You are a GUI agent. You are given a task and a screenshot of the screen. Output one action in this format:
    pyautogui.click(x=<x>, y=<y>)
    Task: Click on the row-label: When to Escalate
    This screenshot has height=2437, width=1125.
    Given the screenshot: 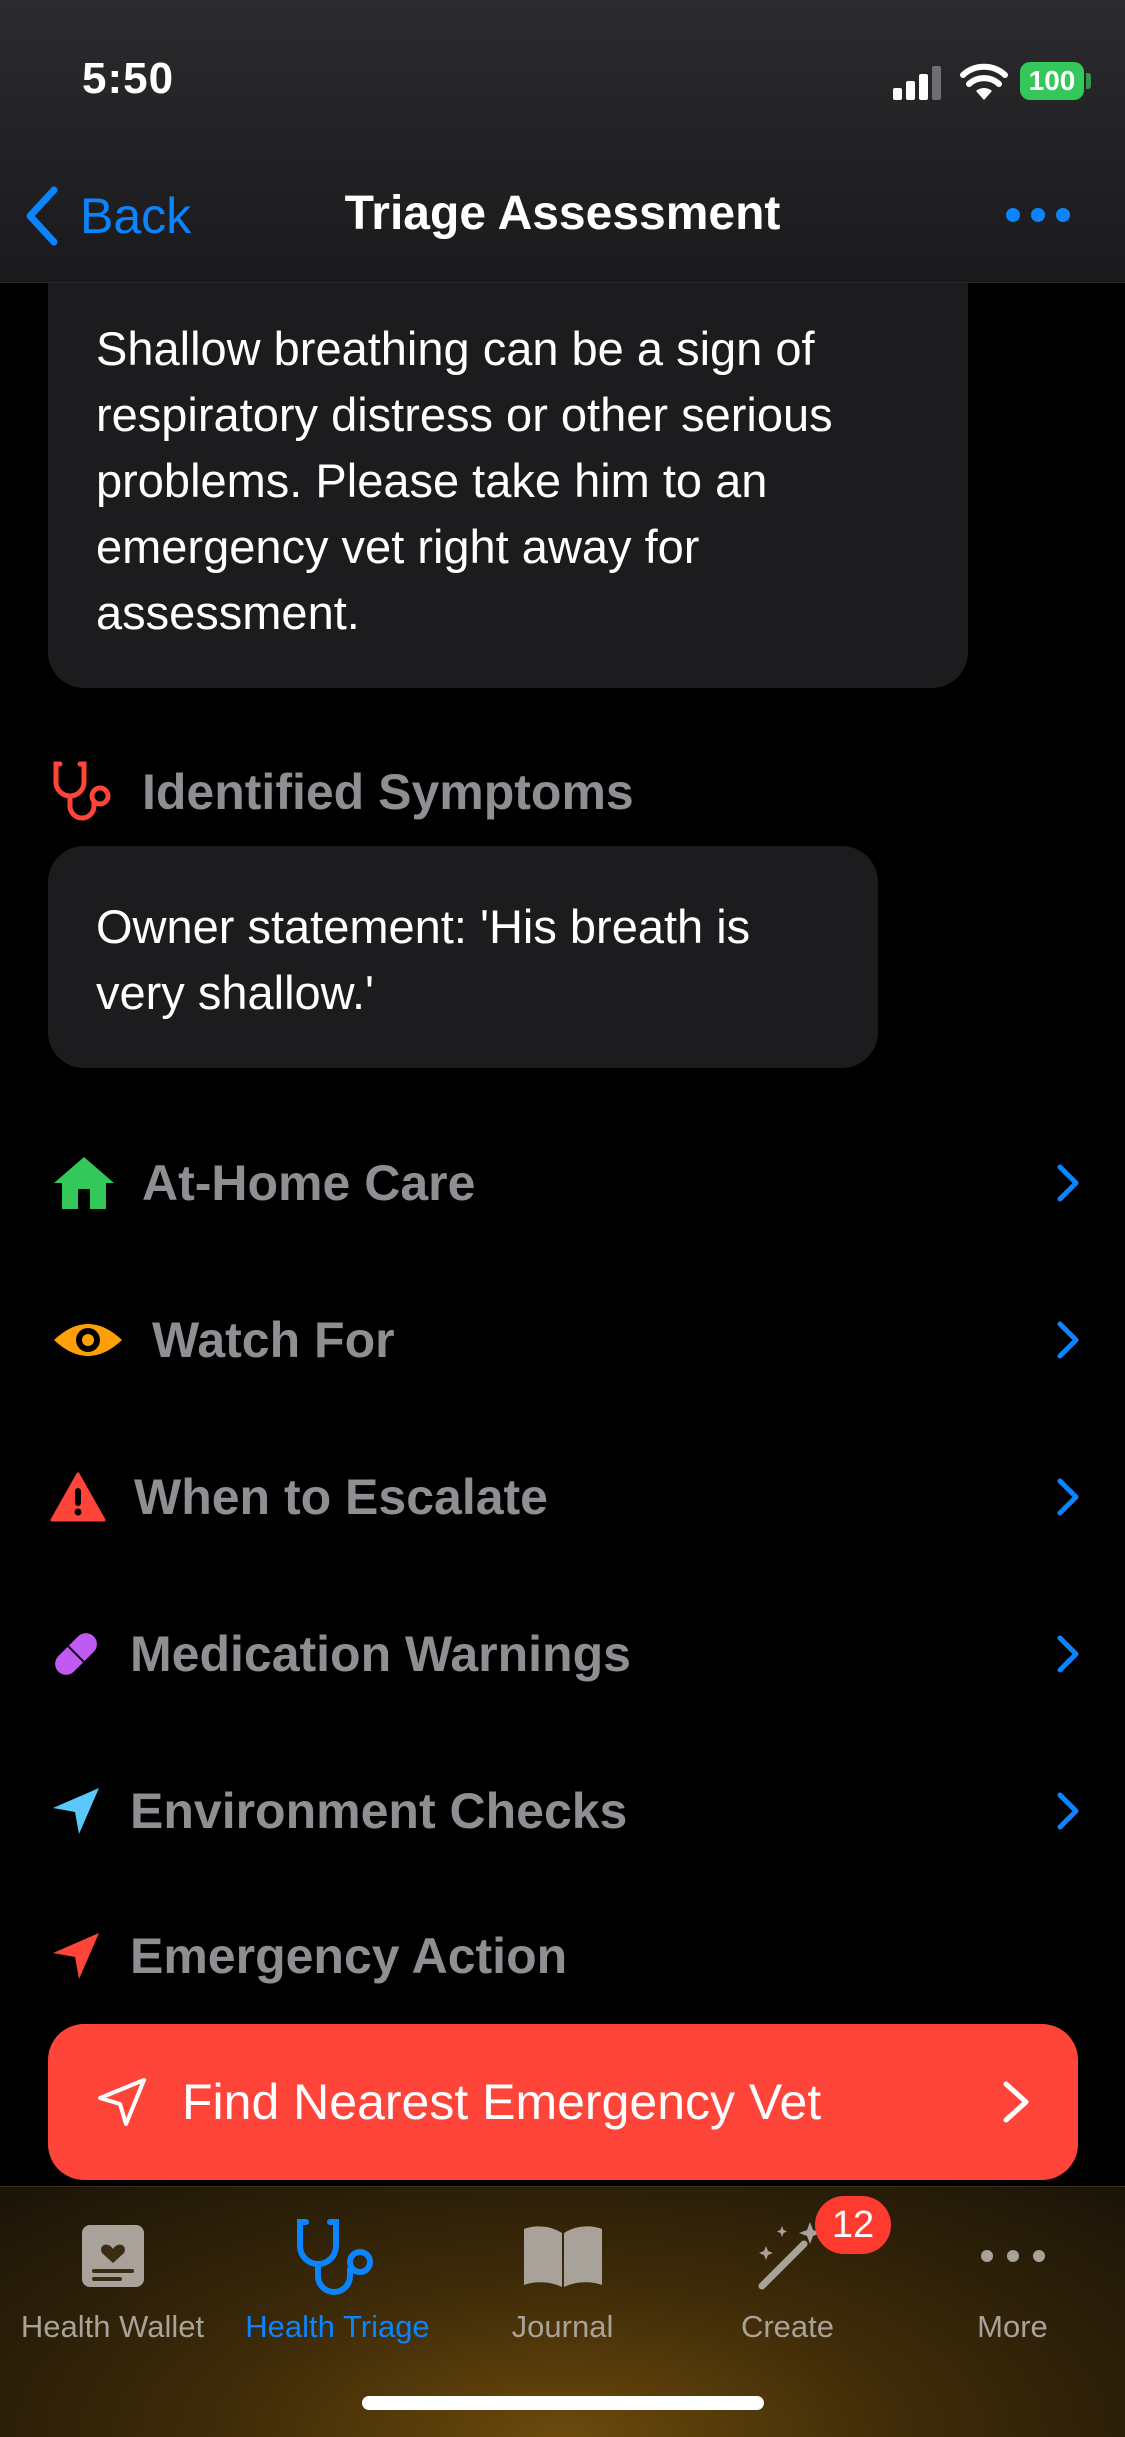 What is the action you would take?
    pyautogui.click(x=341, y=1497)
    